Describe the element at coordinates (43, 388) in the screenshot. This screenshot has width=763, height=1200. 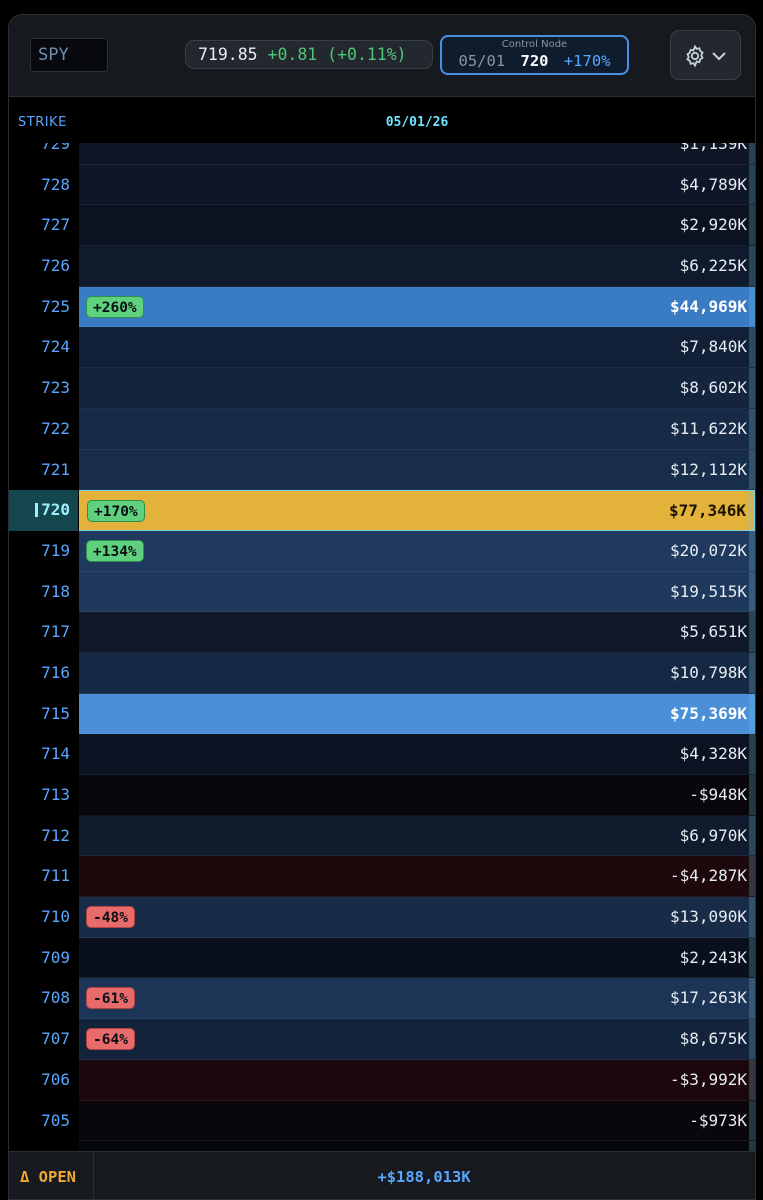
I see `strike-label: 723` at that location.